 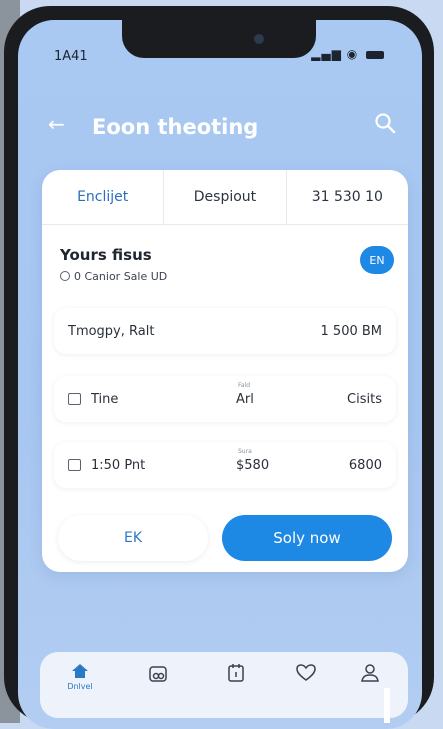 What do you see at coordinates (385, 123) in the screenshot?
I see `search-icon` at bounding box center [385, 123].